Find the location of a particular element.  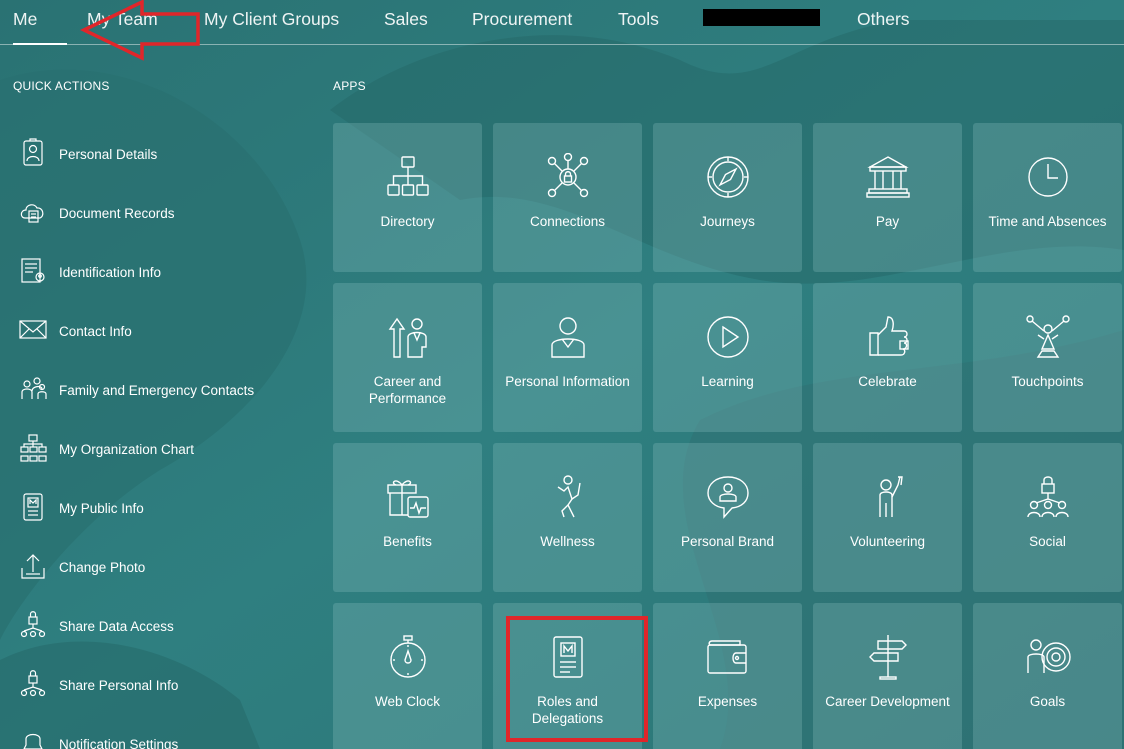

nav-tab-sales: Sales is located at coordinates (406, 26).